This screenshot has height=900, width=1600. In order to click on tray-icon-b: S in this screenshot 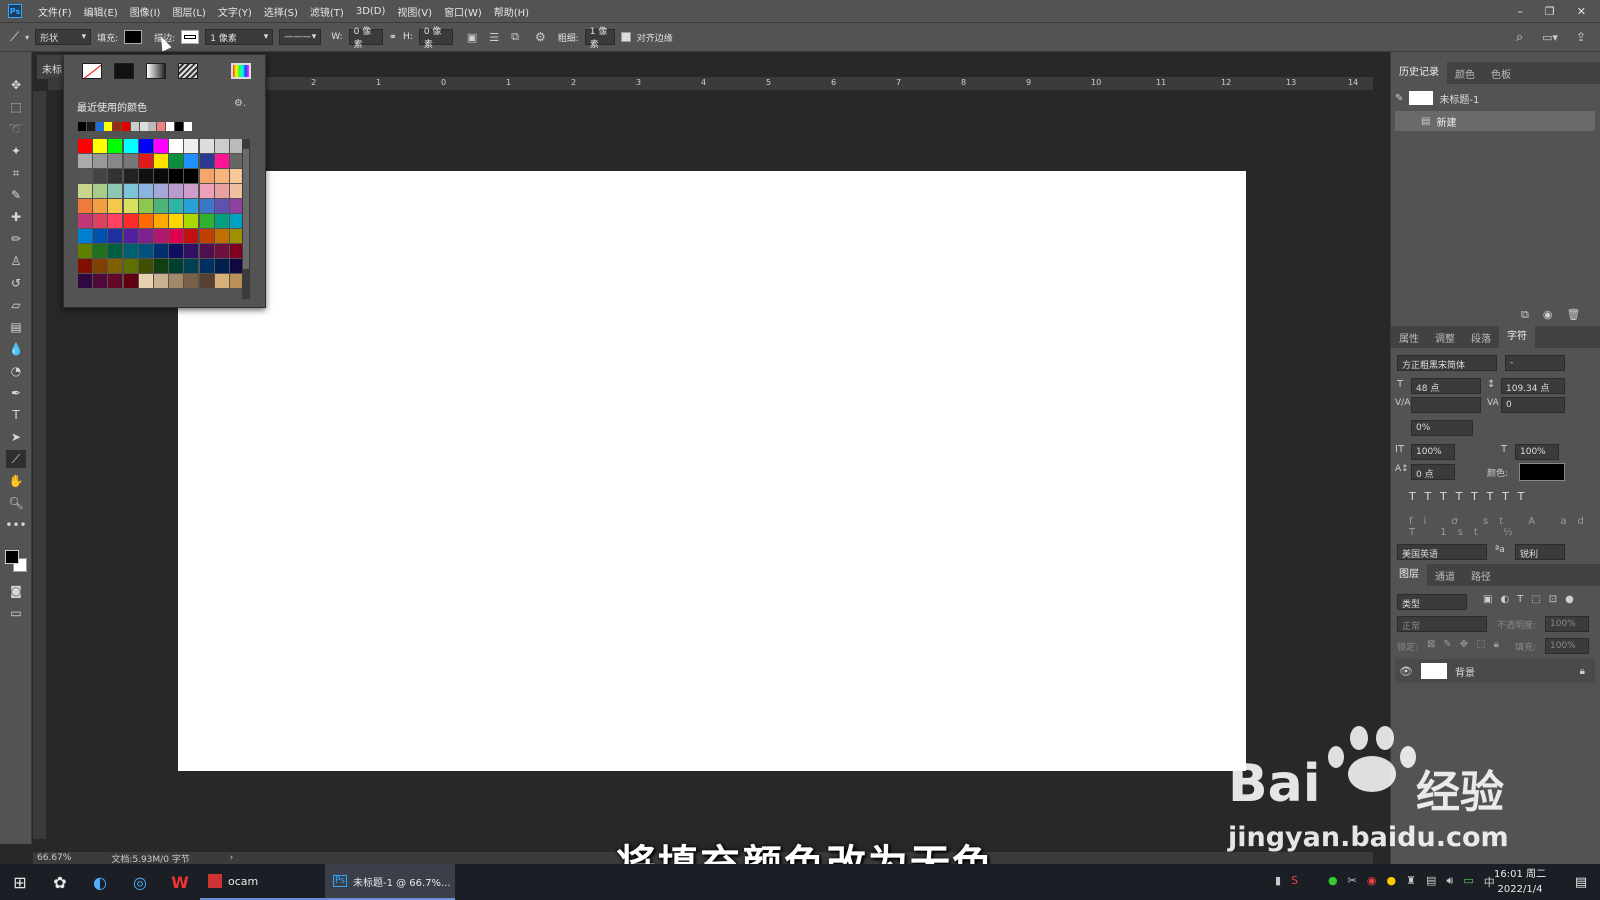, I will do `click(1294, 882)`.